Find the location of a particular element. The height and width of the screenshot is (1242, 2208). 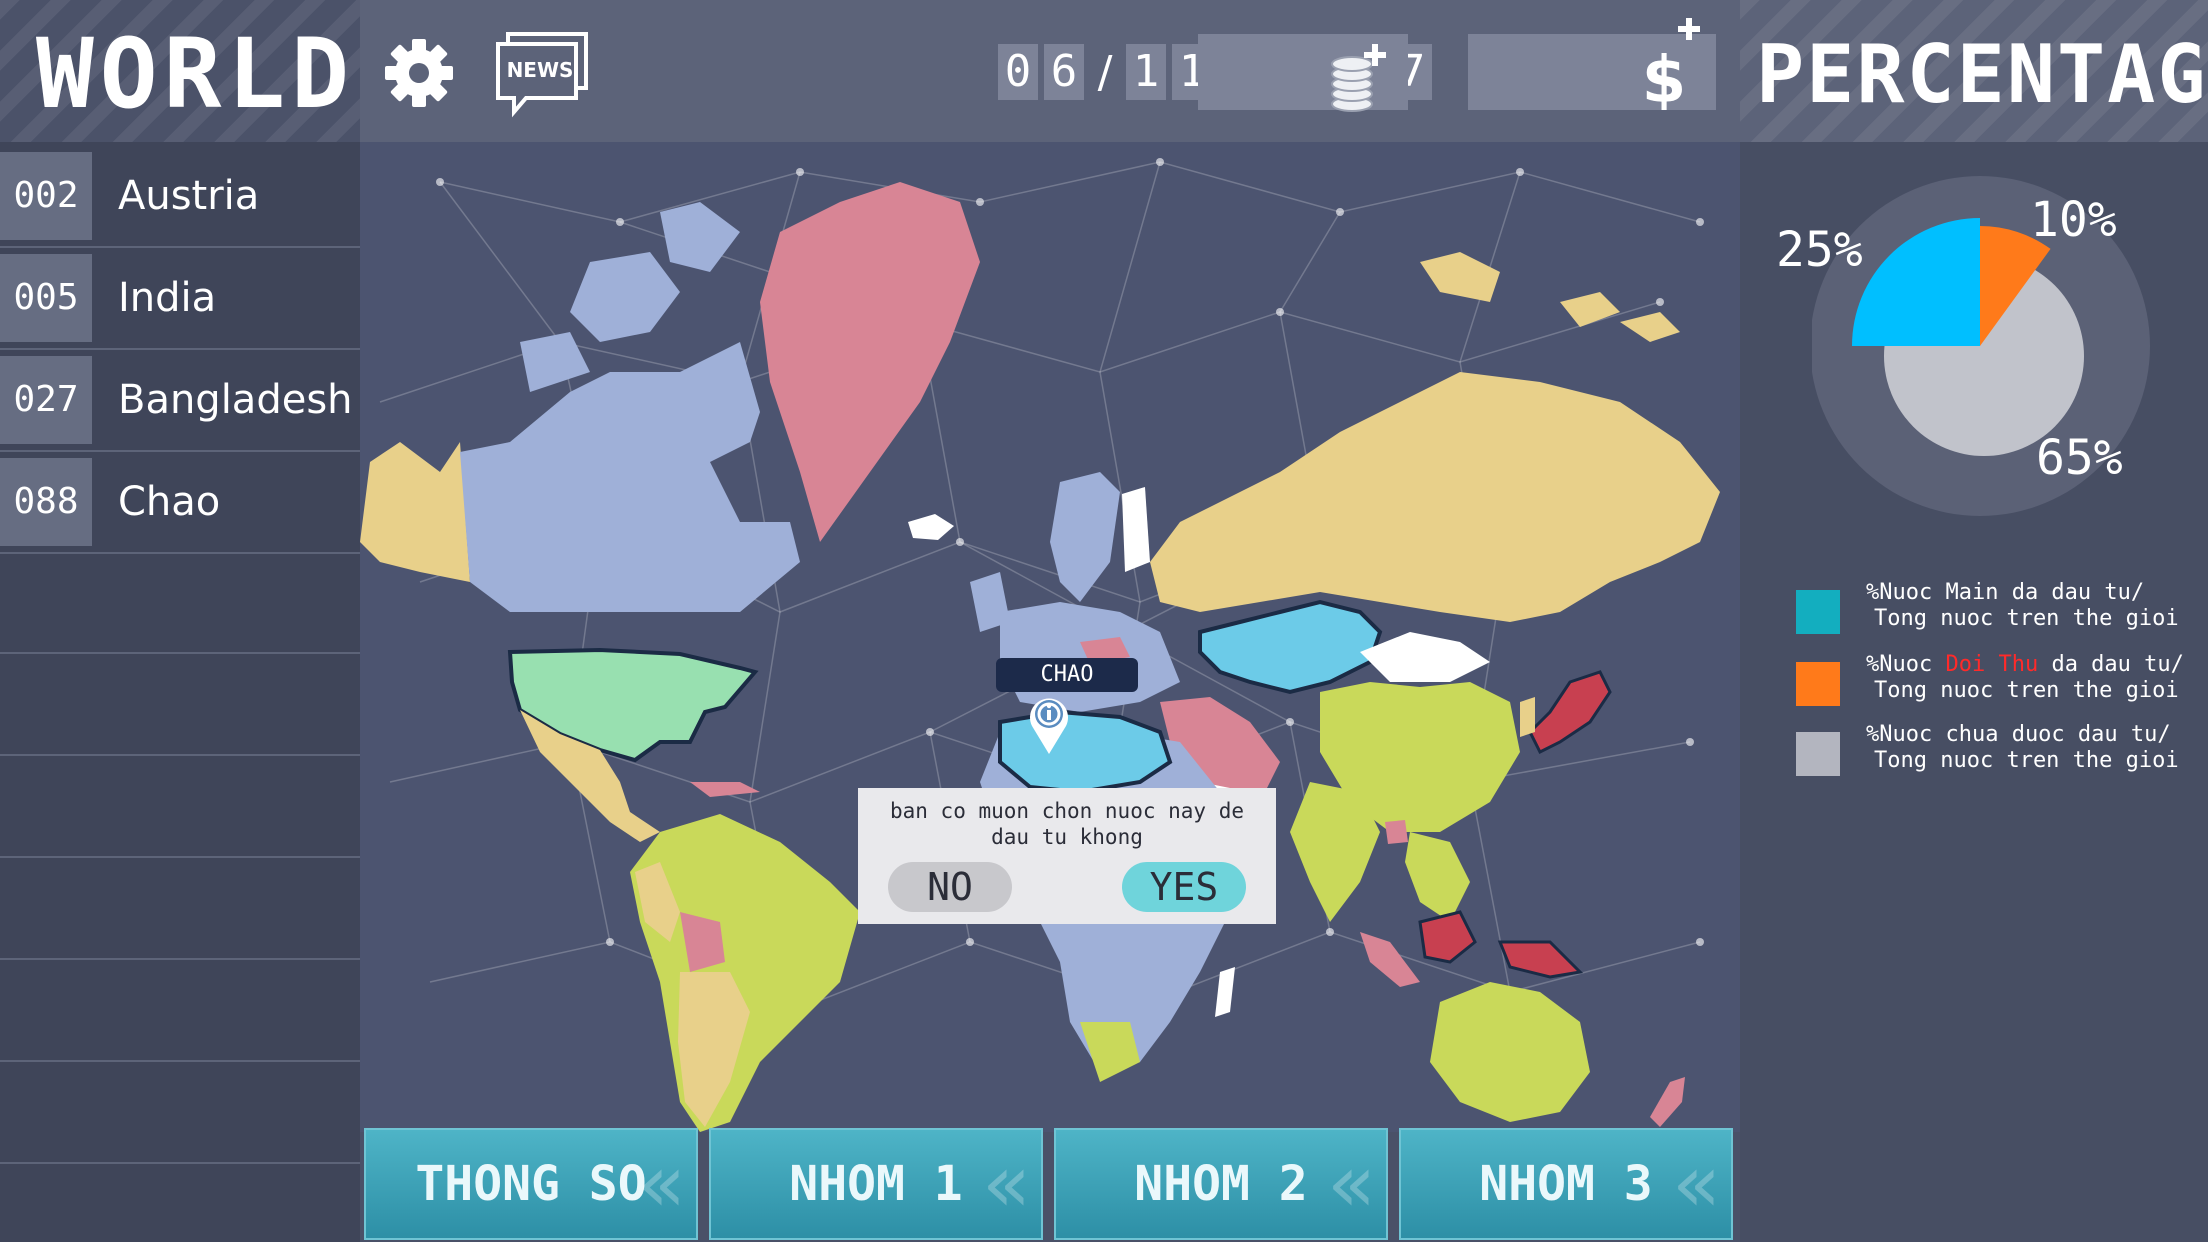

region-south-america is located at coordinates (745, 973).